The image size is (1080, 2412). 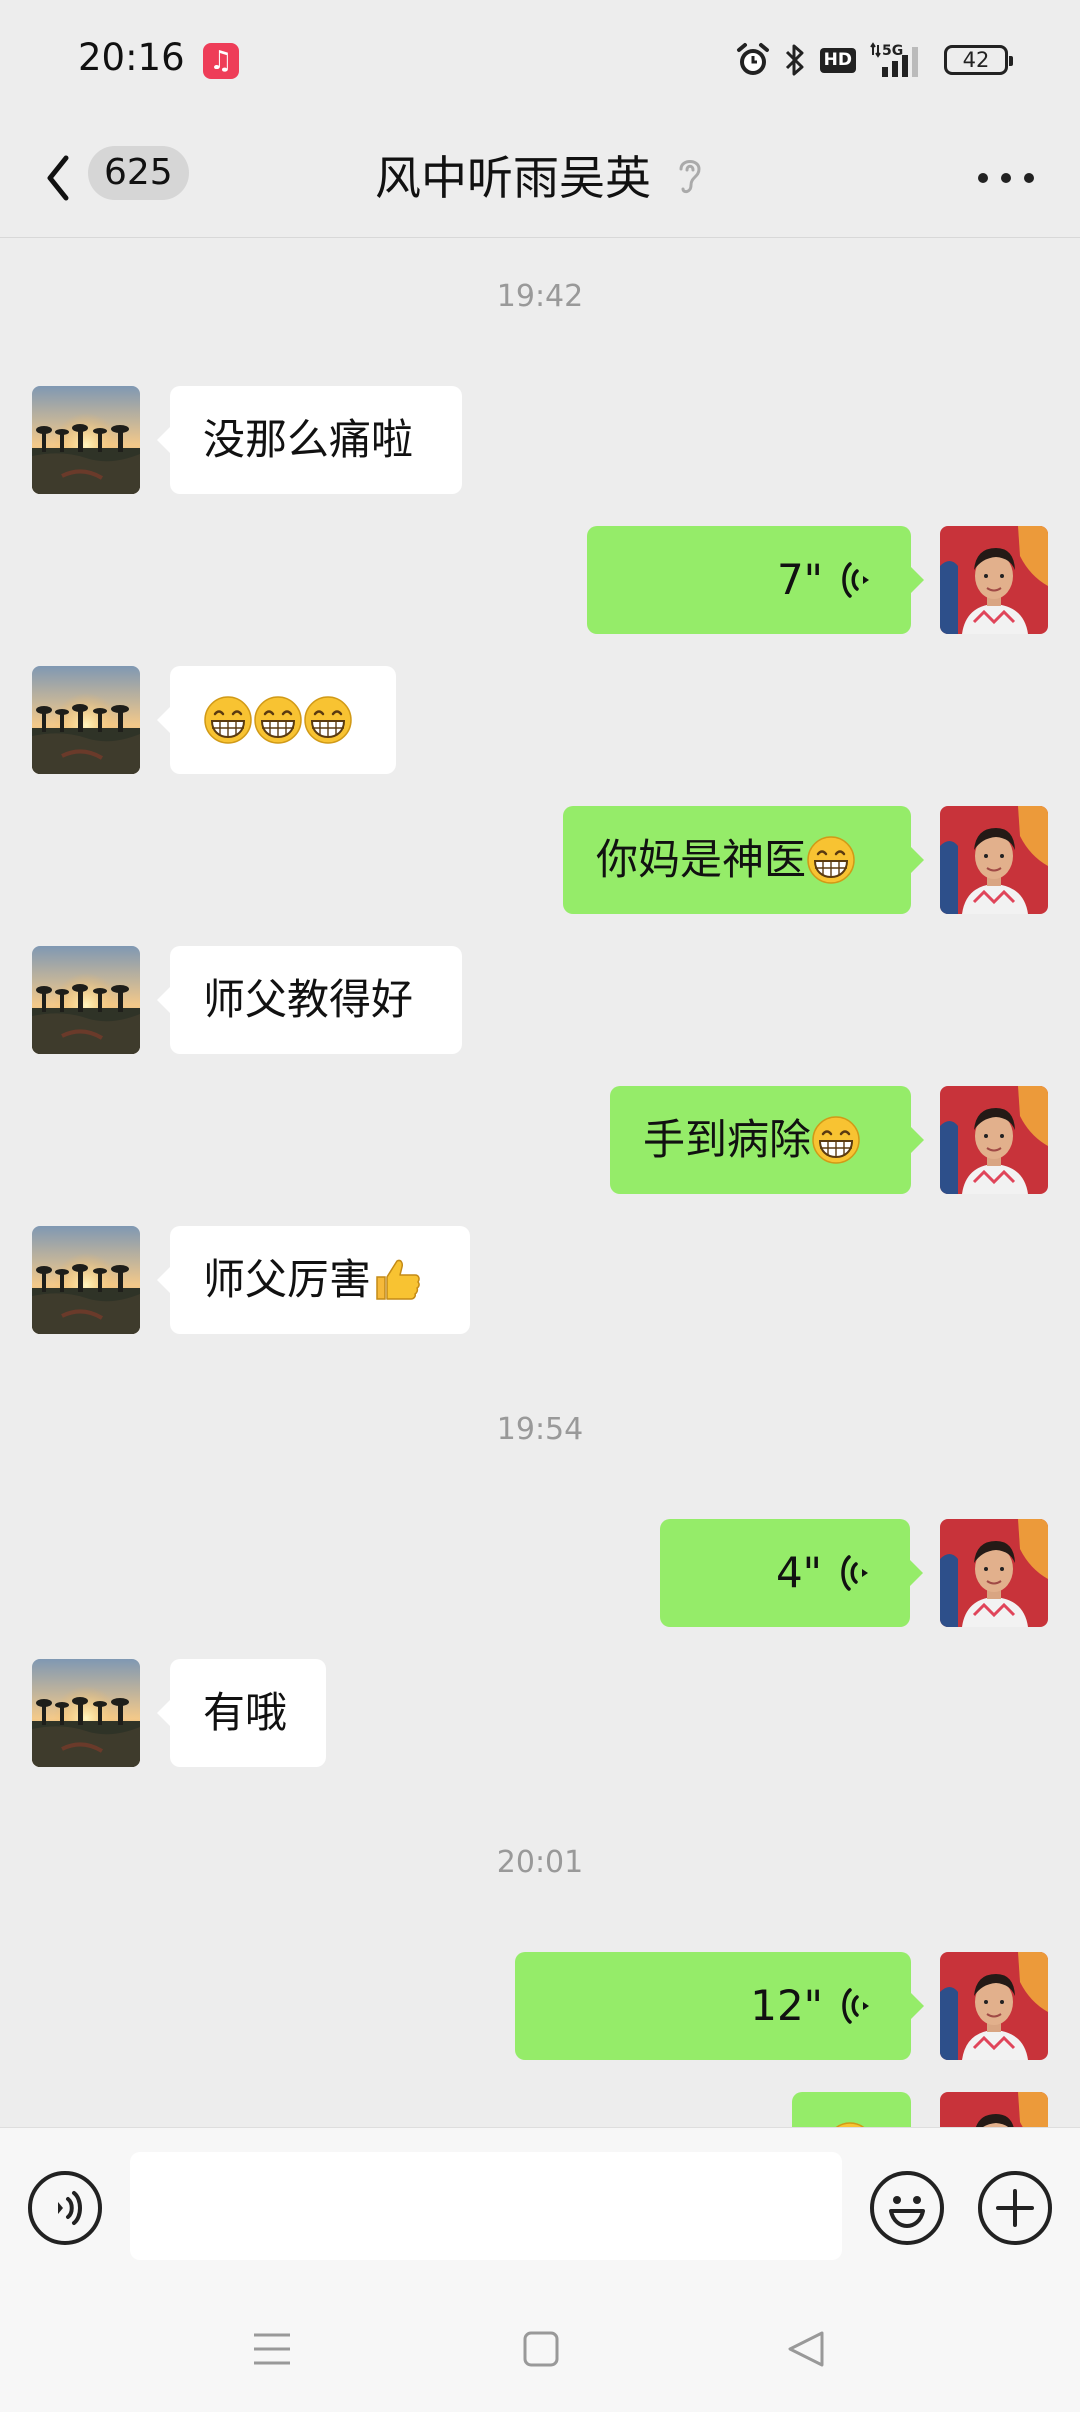 I want to click on text-message-bubble: 有哦, so click(x=241, y=1713).